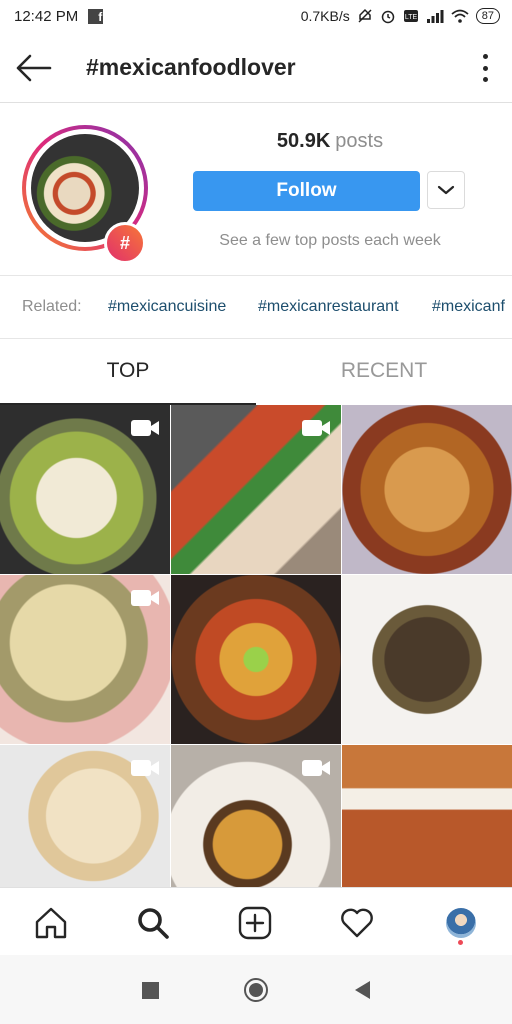 This screenshot has height=1024, width=512. I want to click on back-button, so click(33, 68).